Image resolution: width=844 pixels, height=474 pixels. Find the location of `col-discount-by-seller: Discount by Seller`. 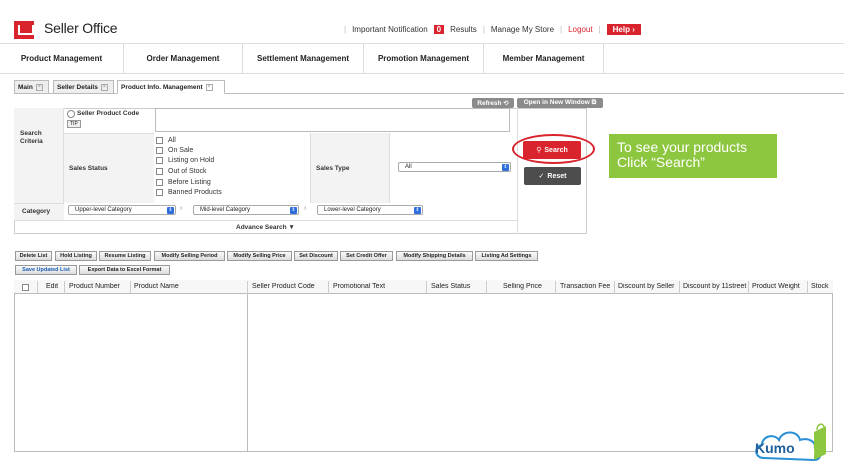

col-discount-by-seller: Discount by Seller is located at coordinates (648, 286).